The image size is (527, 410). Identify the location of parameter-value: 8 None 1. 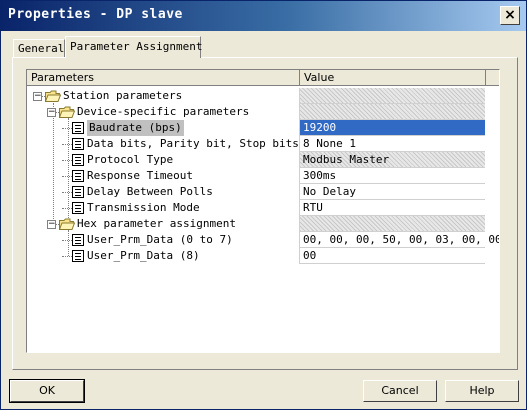
(392, 144).